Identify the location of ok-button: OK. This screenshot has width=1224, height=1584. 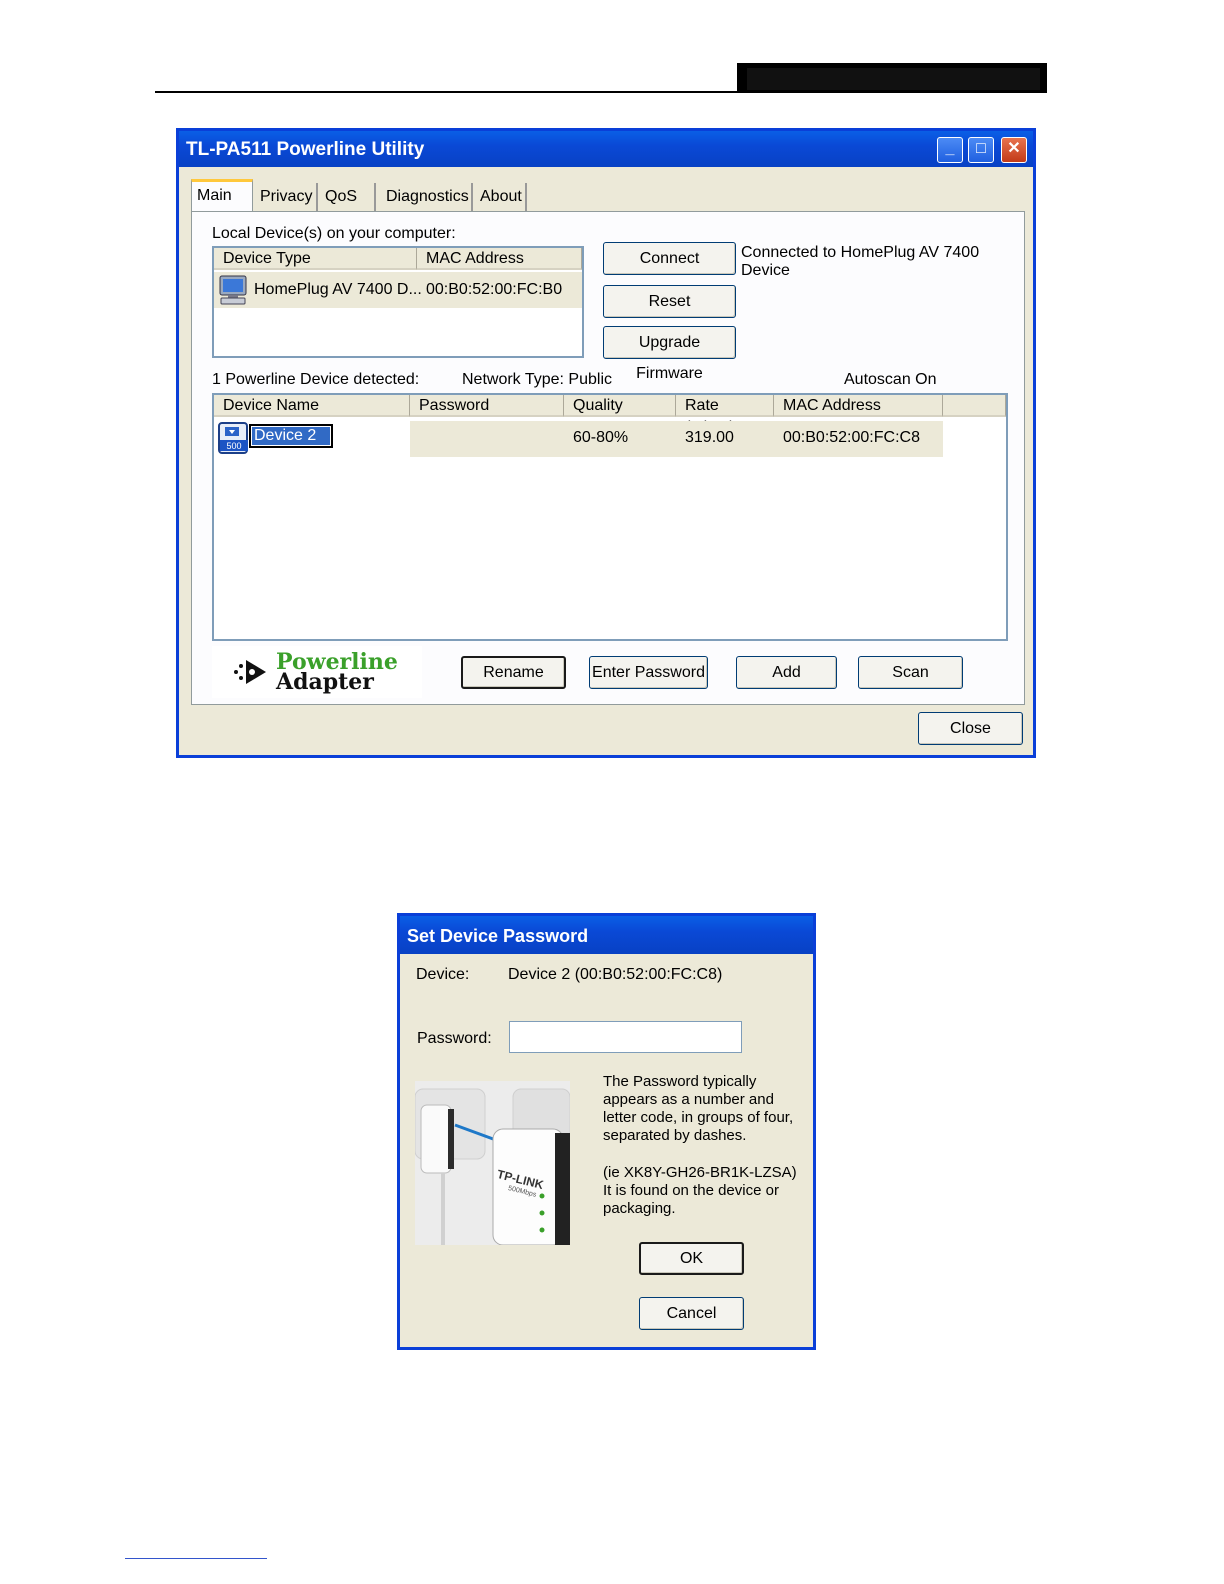
(691, 1258).